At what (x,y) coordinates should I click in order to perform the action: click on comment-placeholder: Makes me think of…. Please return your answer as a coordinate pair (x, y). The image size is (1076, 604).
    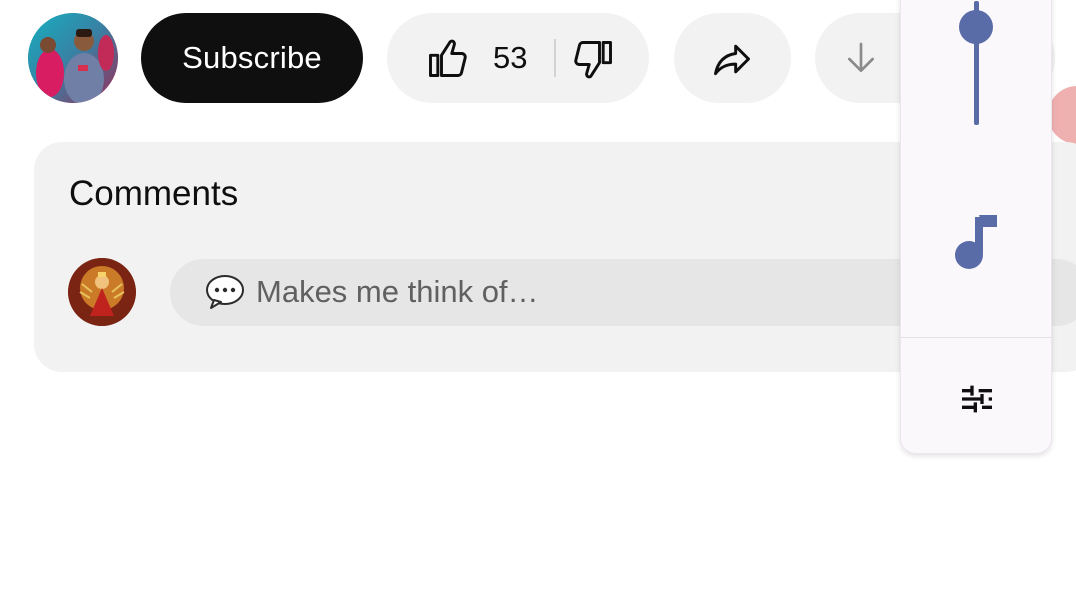
    Looking at the image, I should click on (397, 291).